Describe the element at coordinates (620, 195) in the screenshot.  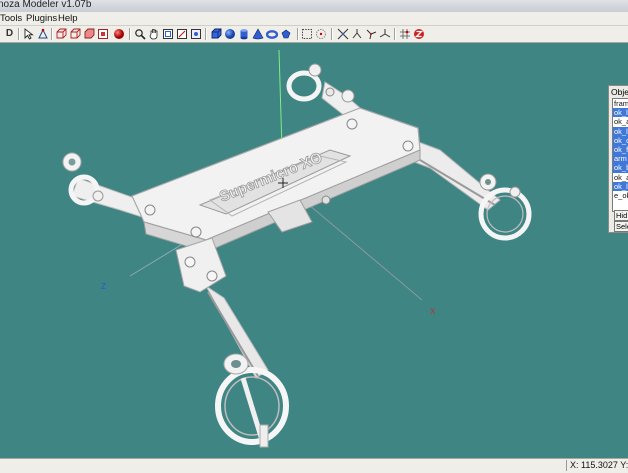
I see `object-item: e_ok` at that location.